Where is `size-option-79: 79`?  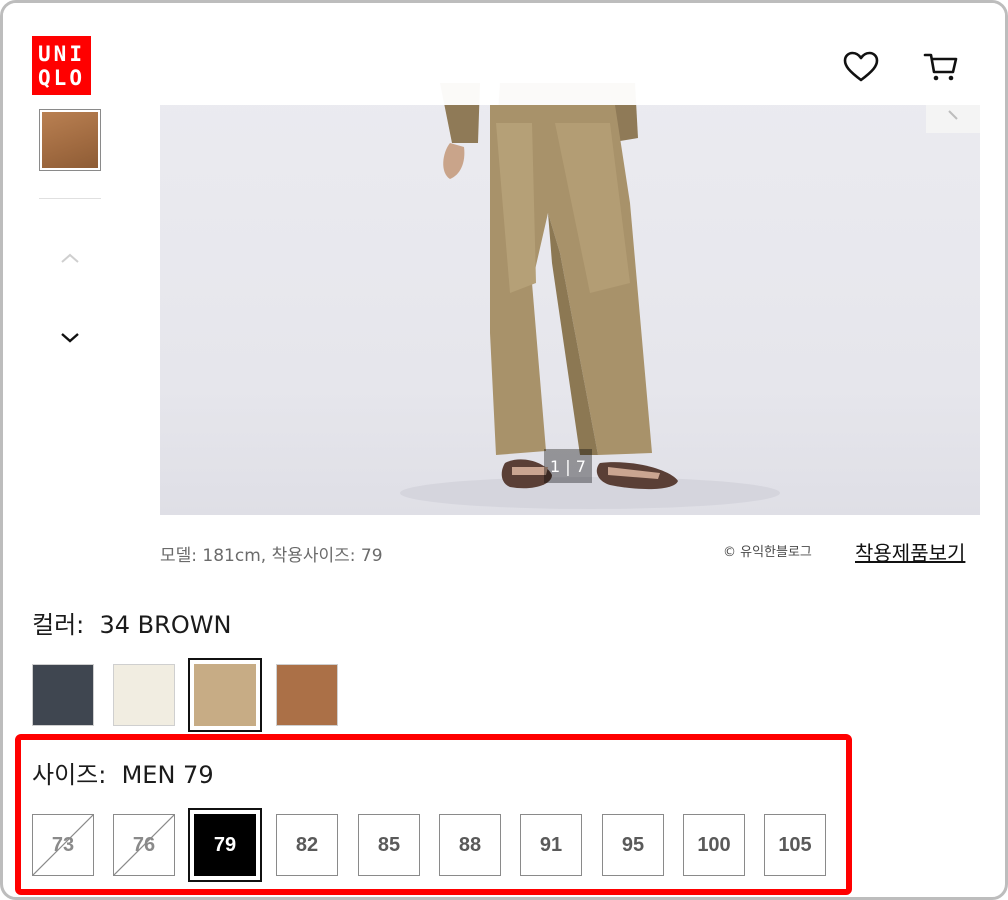 size-option-79: 79 is located at coordinates (225, 845).